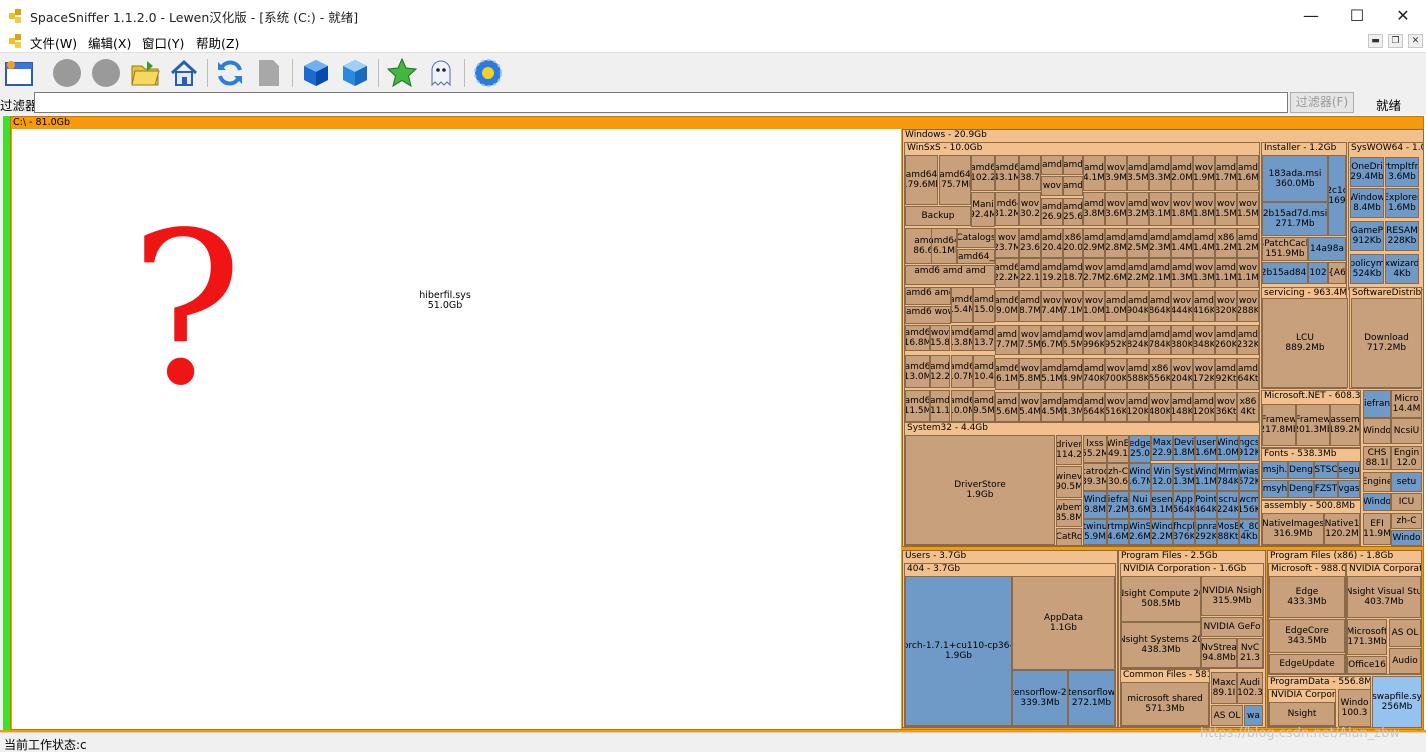  I want to click on treemap-item: Mani92.4M, so click(983, 209).